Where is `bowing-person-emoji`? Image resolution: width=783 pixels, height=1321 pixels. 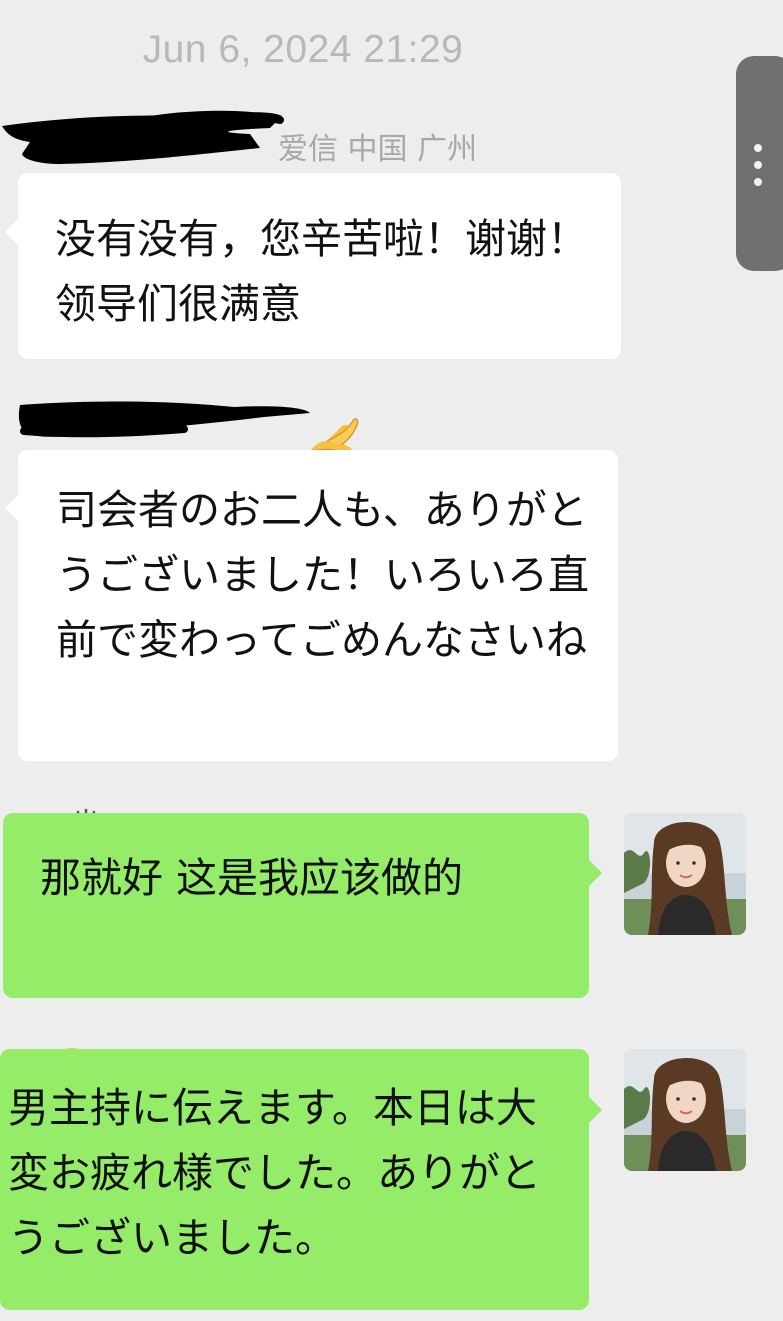
bowing-person-emoji is located at coordinates (86, 772).